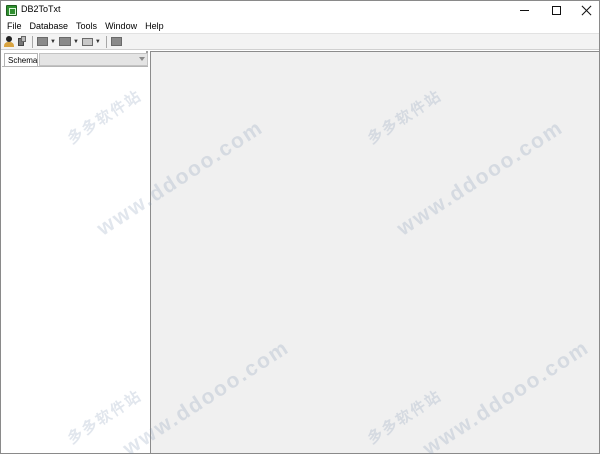 The height and width of the screenshot is (454, 600). I want to click on menu-database: Database, so click(49, 26).